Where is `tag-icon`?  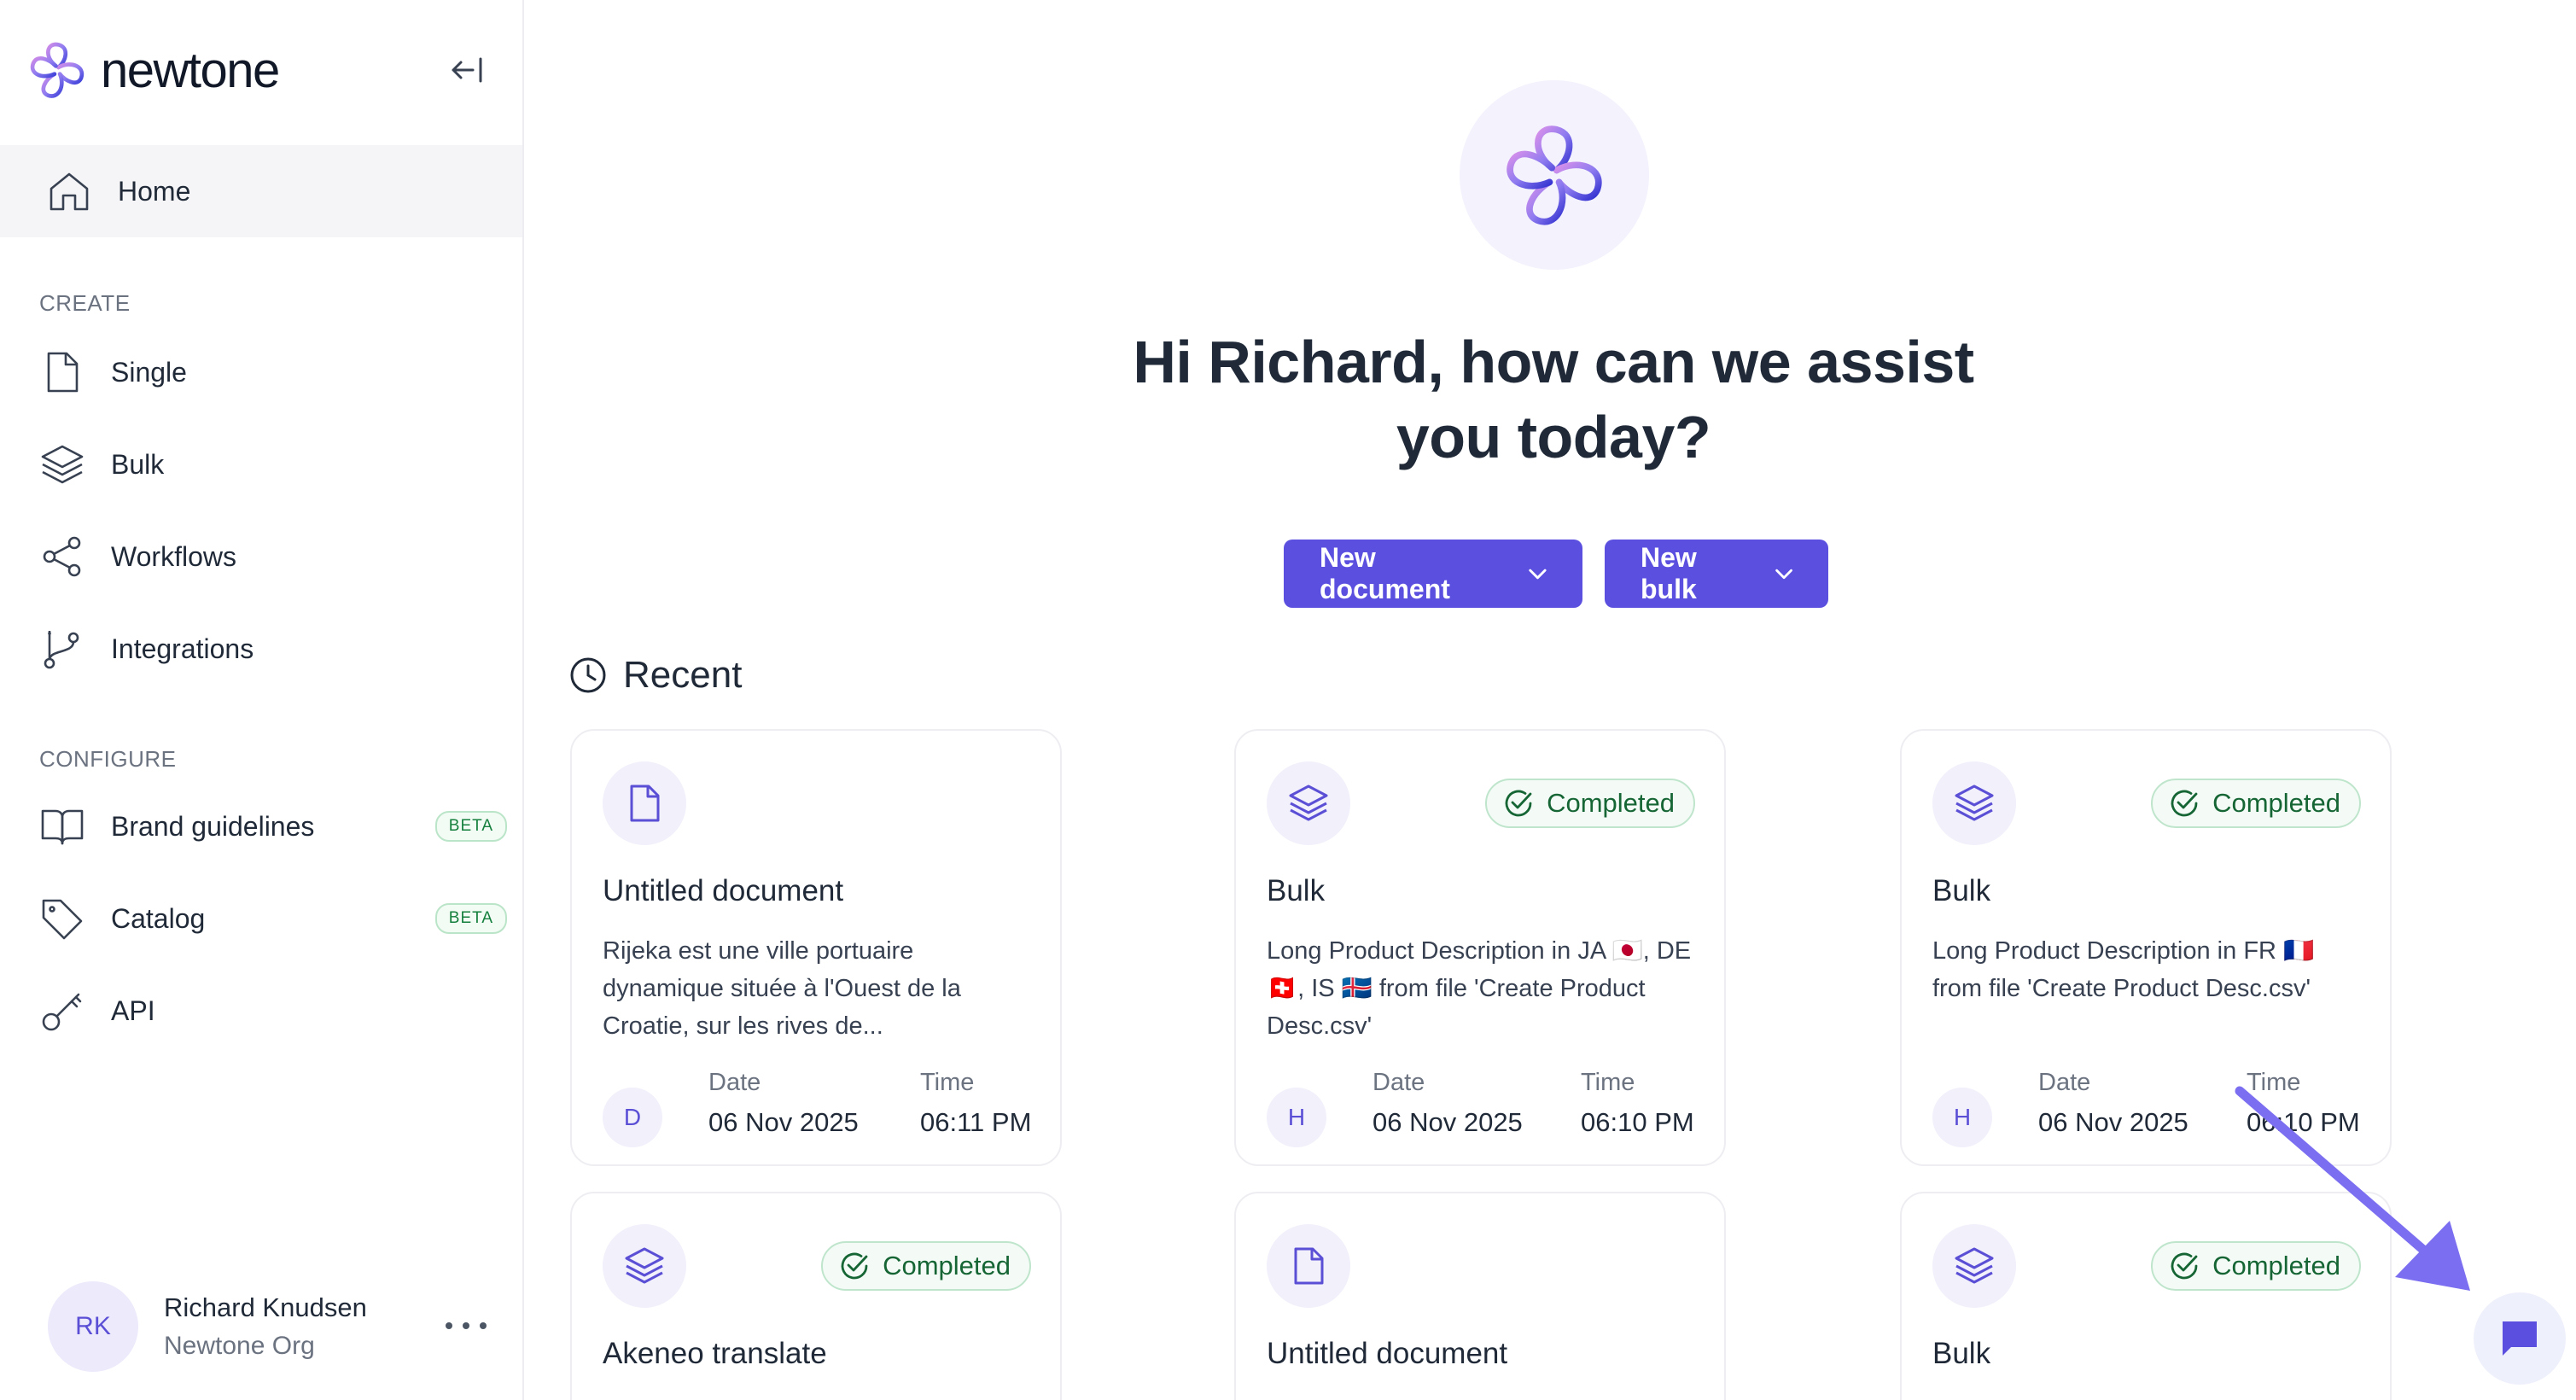 tag-icon is located at coordinates (62, 918).